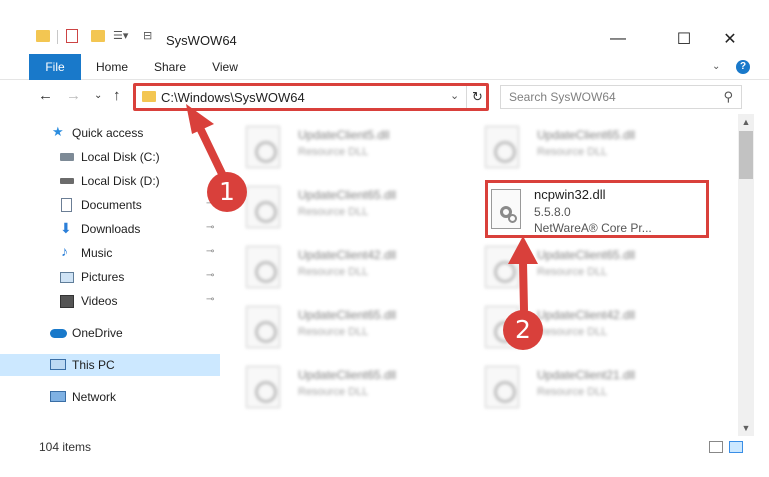  I want to click on sidebar-item-pictures: Pictures ⊸, so click(110, 277).